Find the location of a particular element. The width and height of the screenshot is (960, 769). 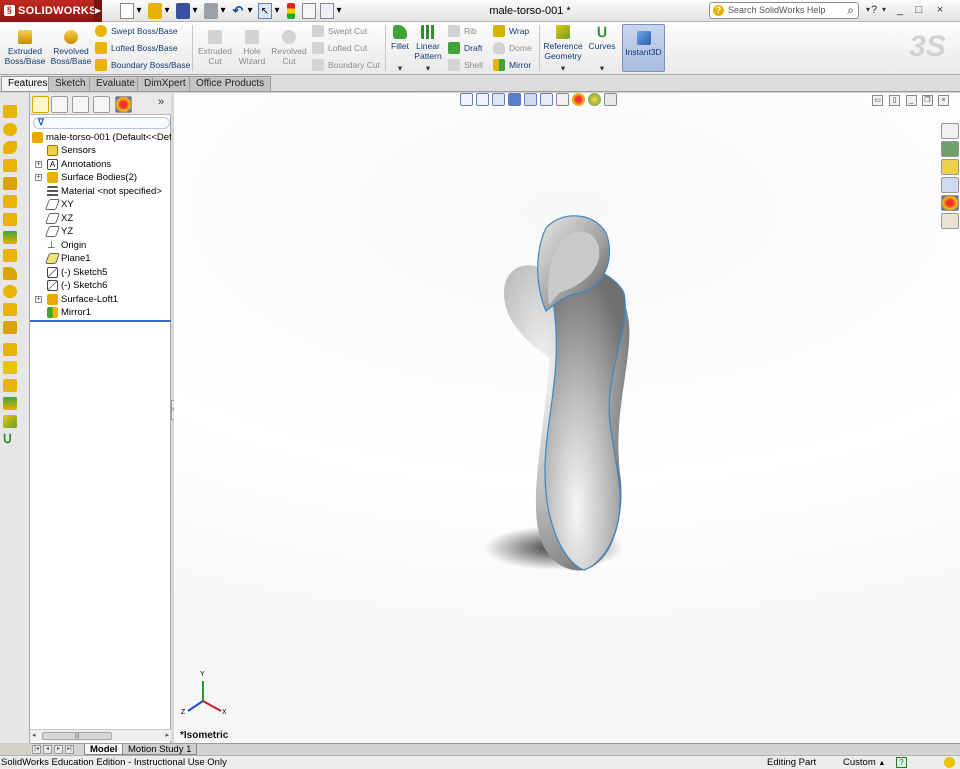

print-dropdown-icon: ▾ is located at coordinates (223, 11).